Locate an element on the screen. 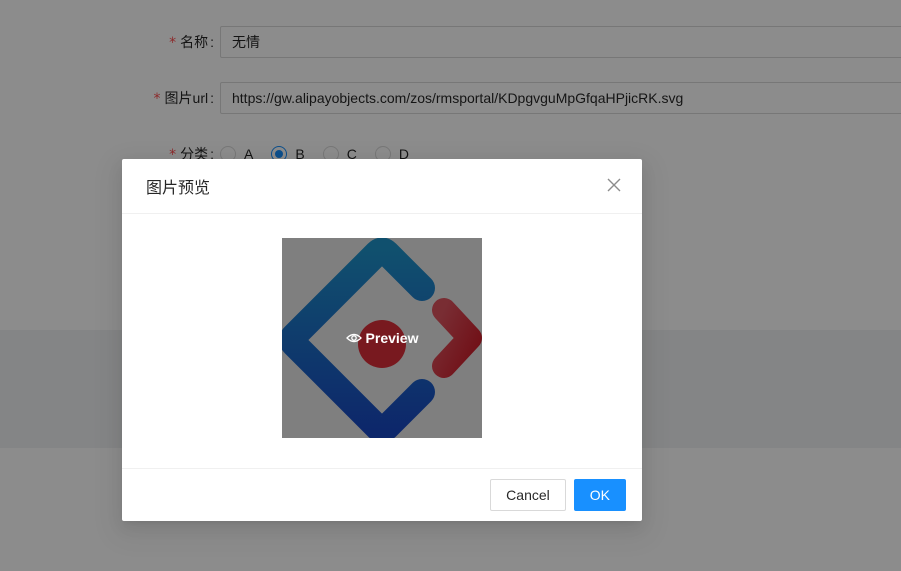 Image resolution: width=901 pixels, height=571 pixels. modal-title: 图片预览 is located at coordinates (178, 188).